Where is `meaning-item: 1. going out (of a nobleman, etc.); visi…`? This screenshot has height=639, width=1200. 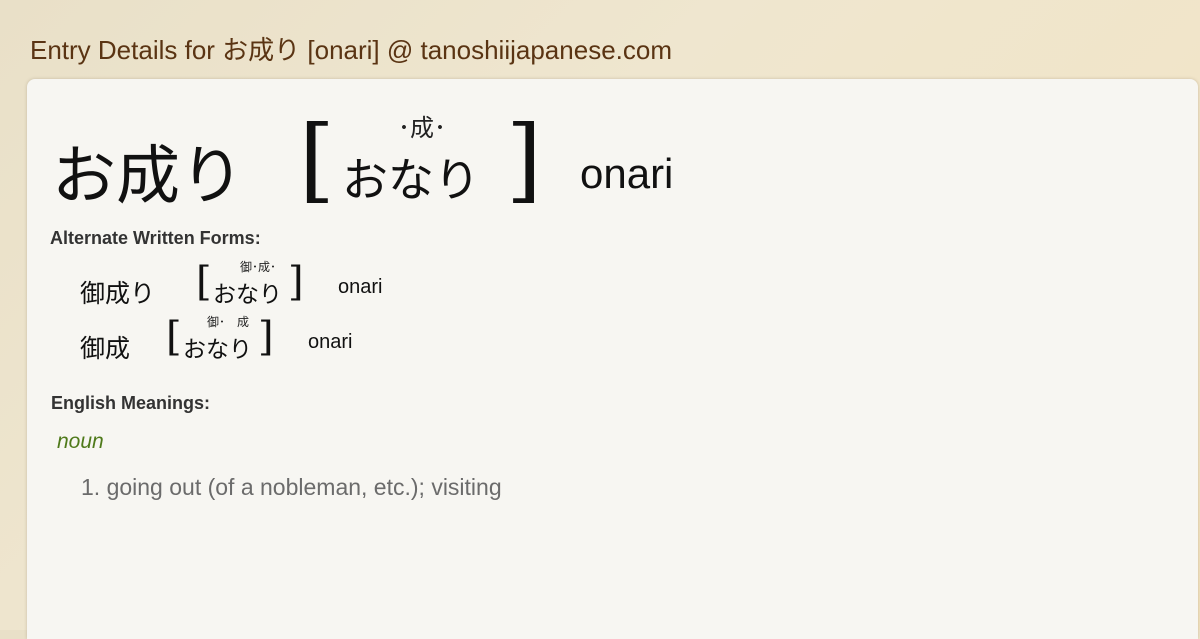 meaning-item: 1. going out (of a nobleman, etc.); visi… is located at coordinates (291, 487).